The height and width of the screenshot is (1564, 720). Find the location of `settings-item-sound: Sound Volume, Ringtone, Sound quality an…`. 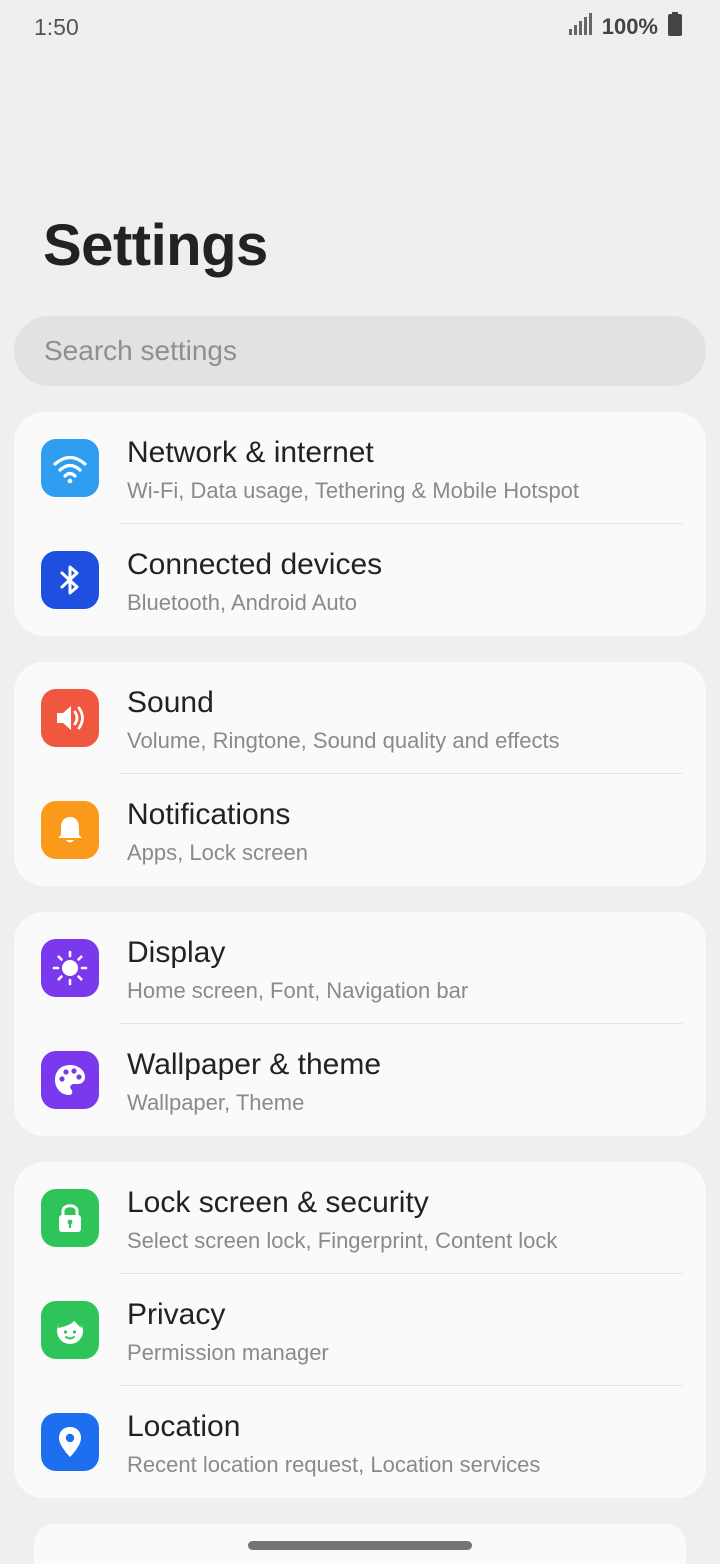

settings-item-sound: Sound Volume, Ringtone, Sound quality an… is located at coordinates (360, 718).